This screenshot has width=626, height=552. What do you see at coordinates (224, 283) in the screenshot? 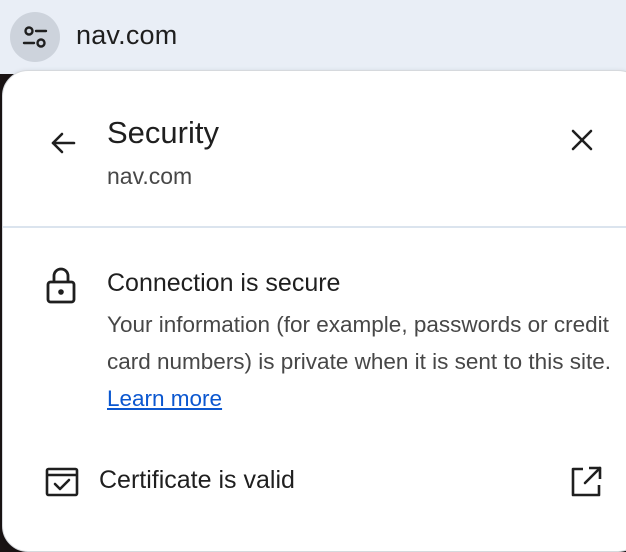
I see `connection-title: Connection is secure` at bounding box center [224, 283].